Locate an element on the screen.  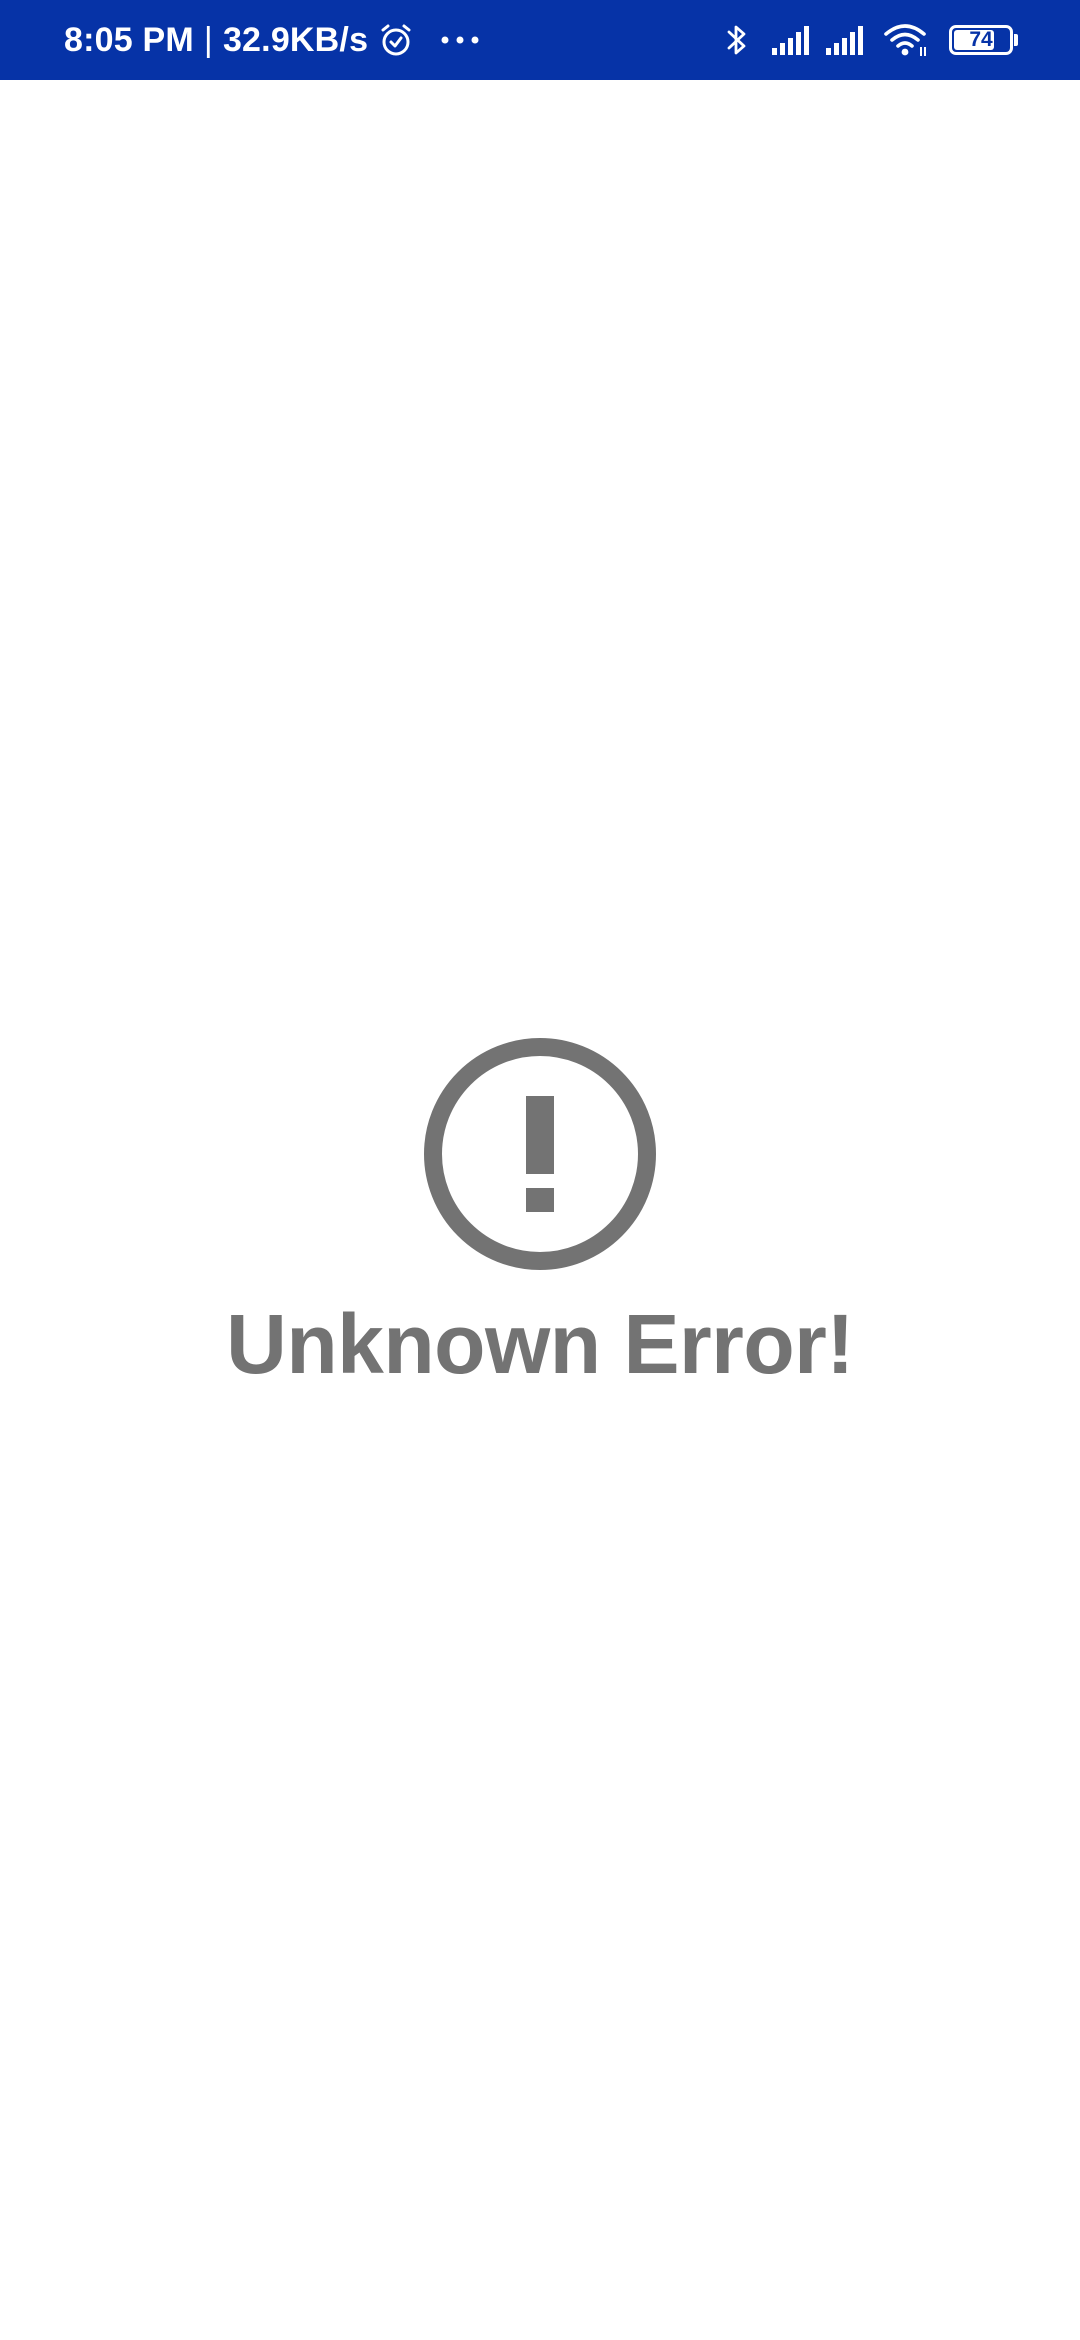
battery-nub is located at coordinates (1016, 40).